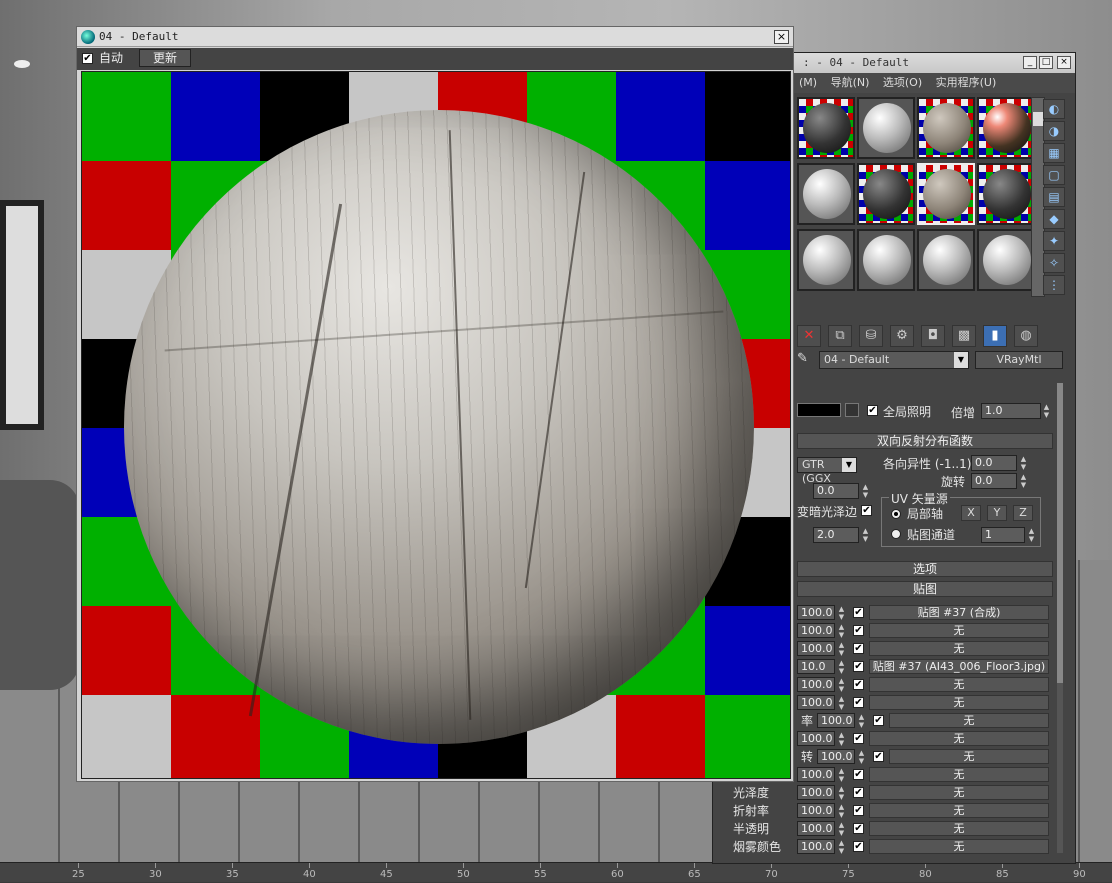 The width and height of the screenshot is (1112, 883). I want to click on map-slot-button: 贴图 #37 (合成), so click(959, 612).